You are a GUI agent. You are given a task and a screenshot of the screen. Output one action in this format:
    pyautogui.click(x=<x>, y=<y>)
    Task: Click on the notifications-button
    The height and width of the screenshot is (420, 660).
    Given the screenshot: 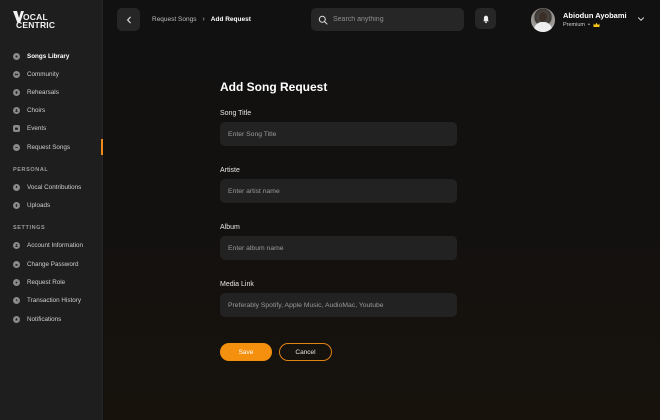 What is the action you would take?
    pyautogui.click(x=485, y=18)
    